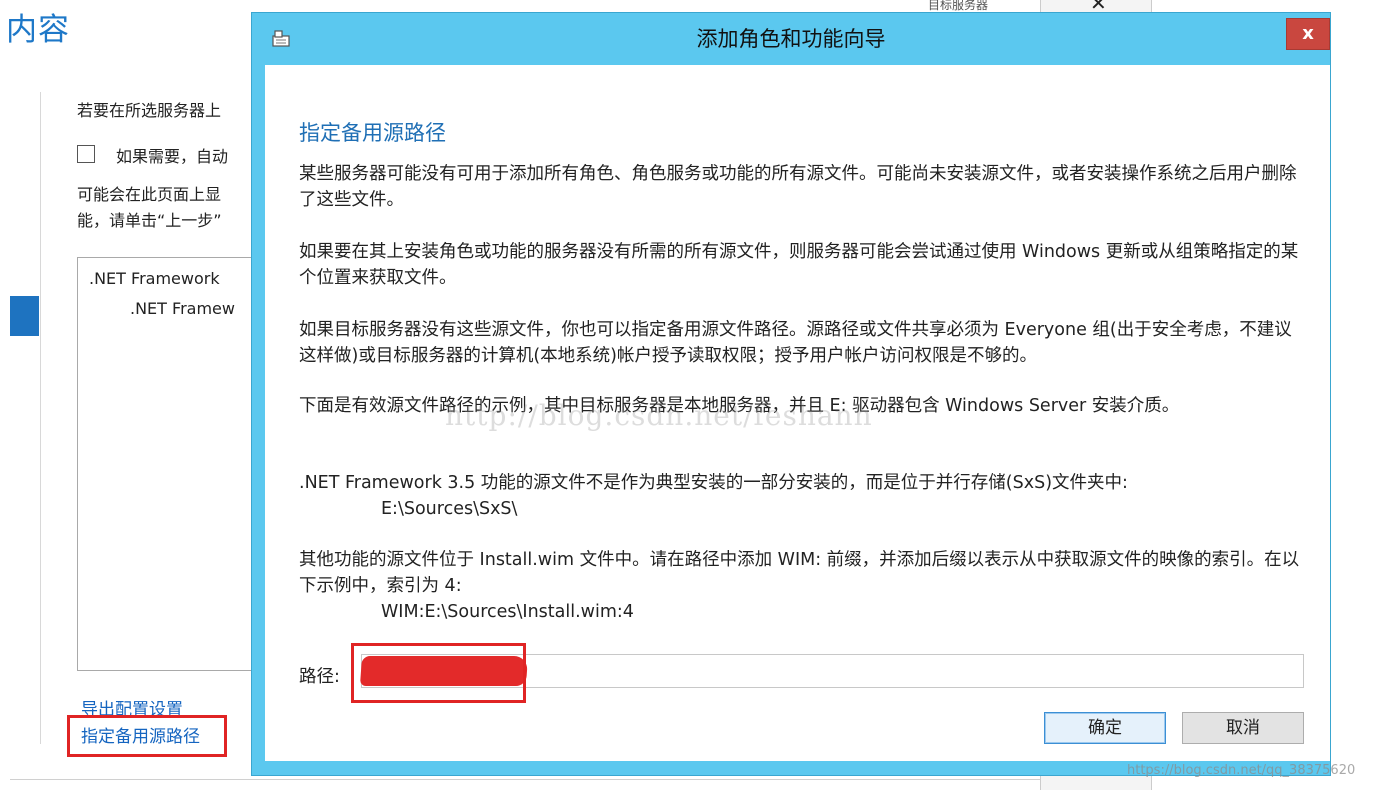  Describe the element at coordinates (182, 308) in the screenshot. I see `list-item: .NET Framew` at that location.